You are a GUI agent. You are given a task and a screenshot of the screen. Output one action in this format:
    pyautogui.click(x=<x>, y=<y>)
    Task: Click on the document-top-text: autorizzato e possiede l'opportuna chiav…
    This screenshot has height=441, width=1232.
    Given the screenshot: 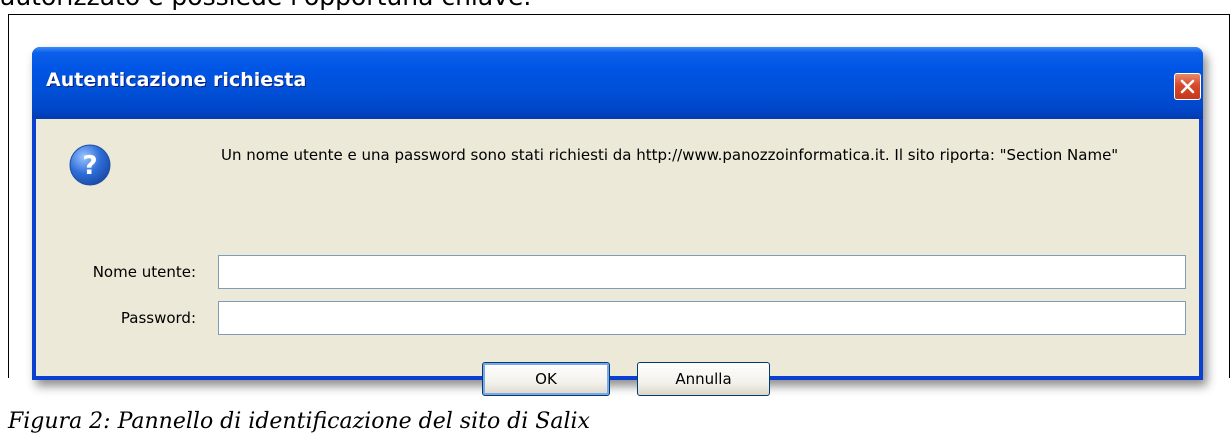 What is the action you would take?
    pyautogui.click(x=265, y=6)
    